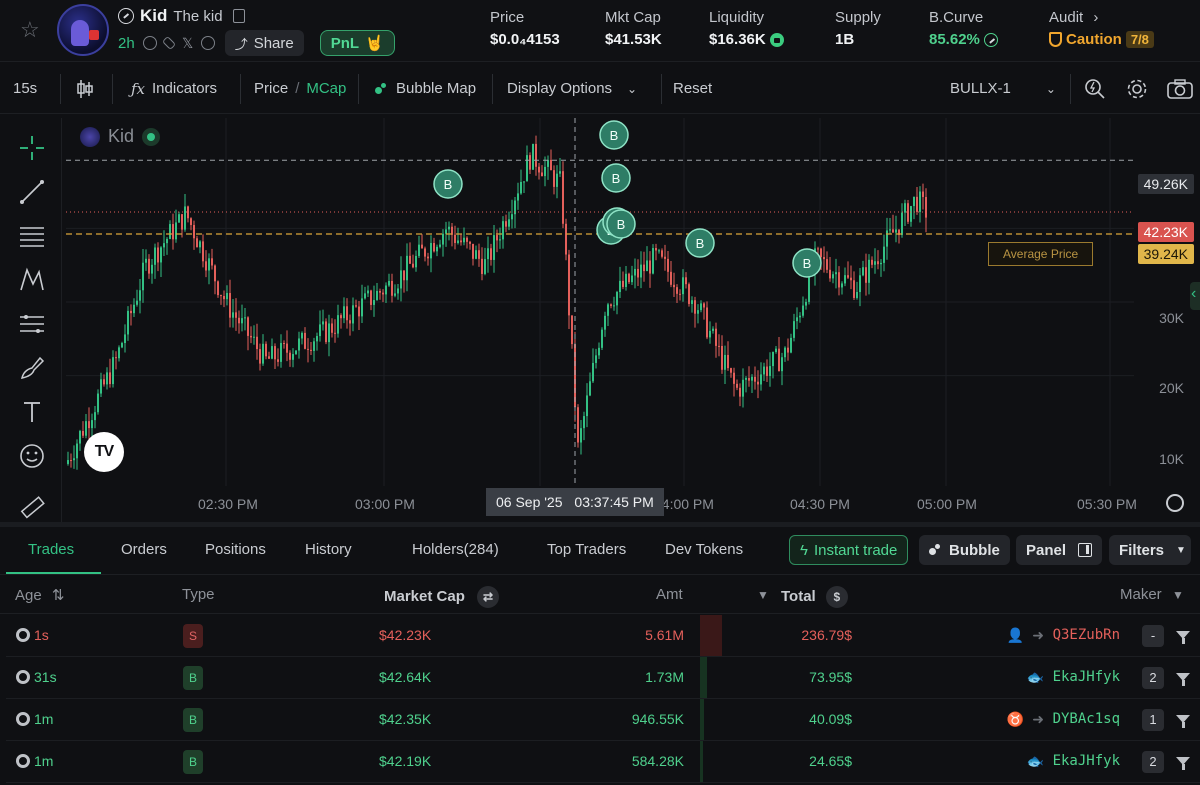  Describe the element at coordinates (836, 597) in the screenshot. I see `currency-swap-icon: $` at that location.